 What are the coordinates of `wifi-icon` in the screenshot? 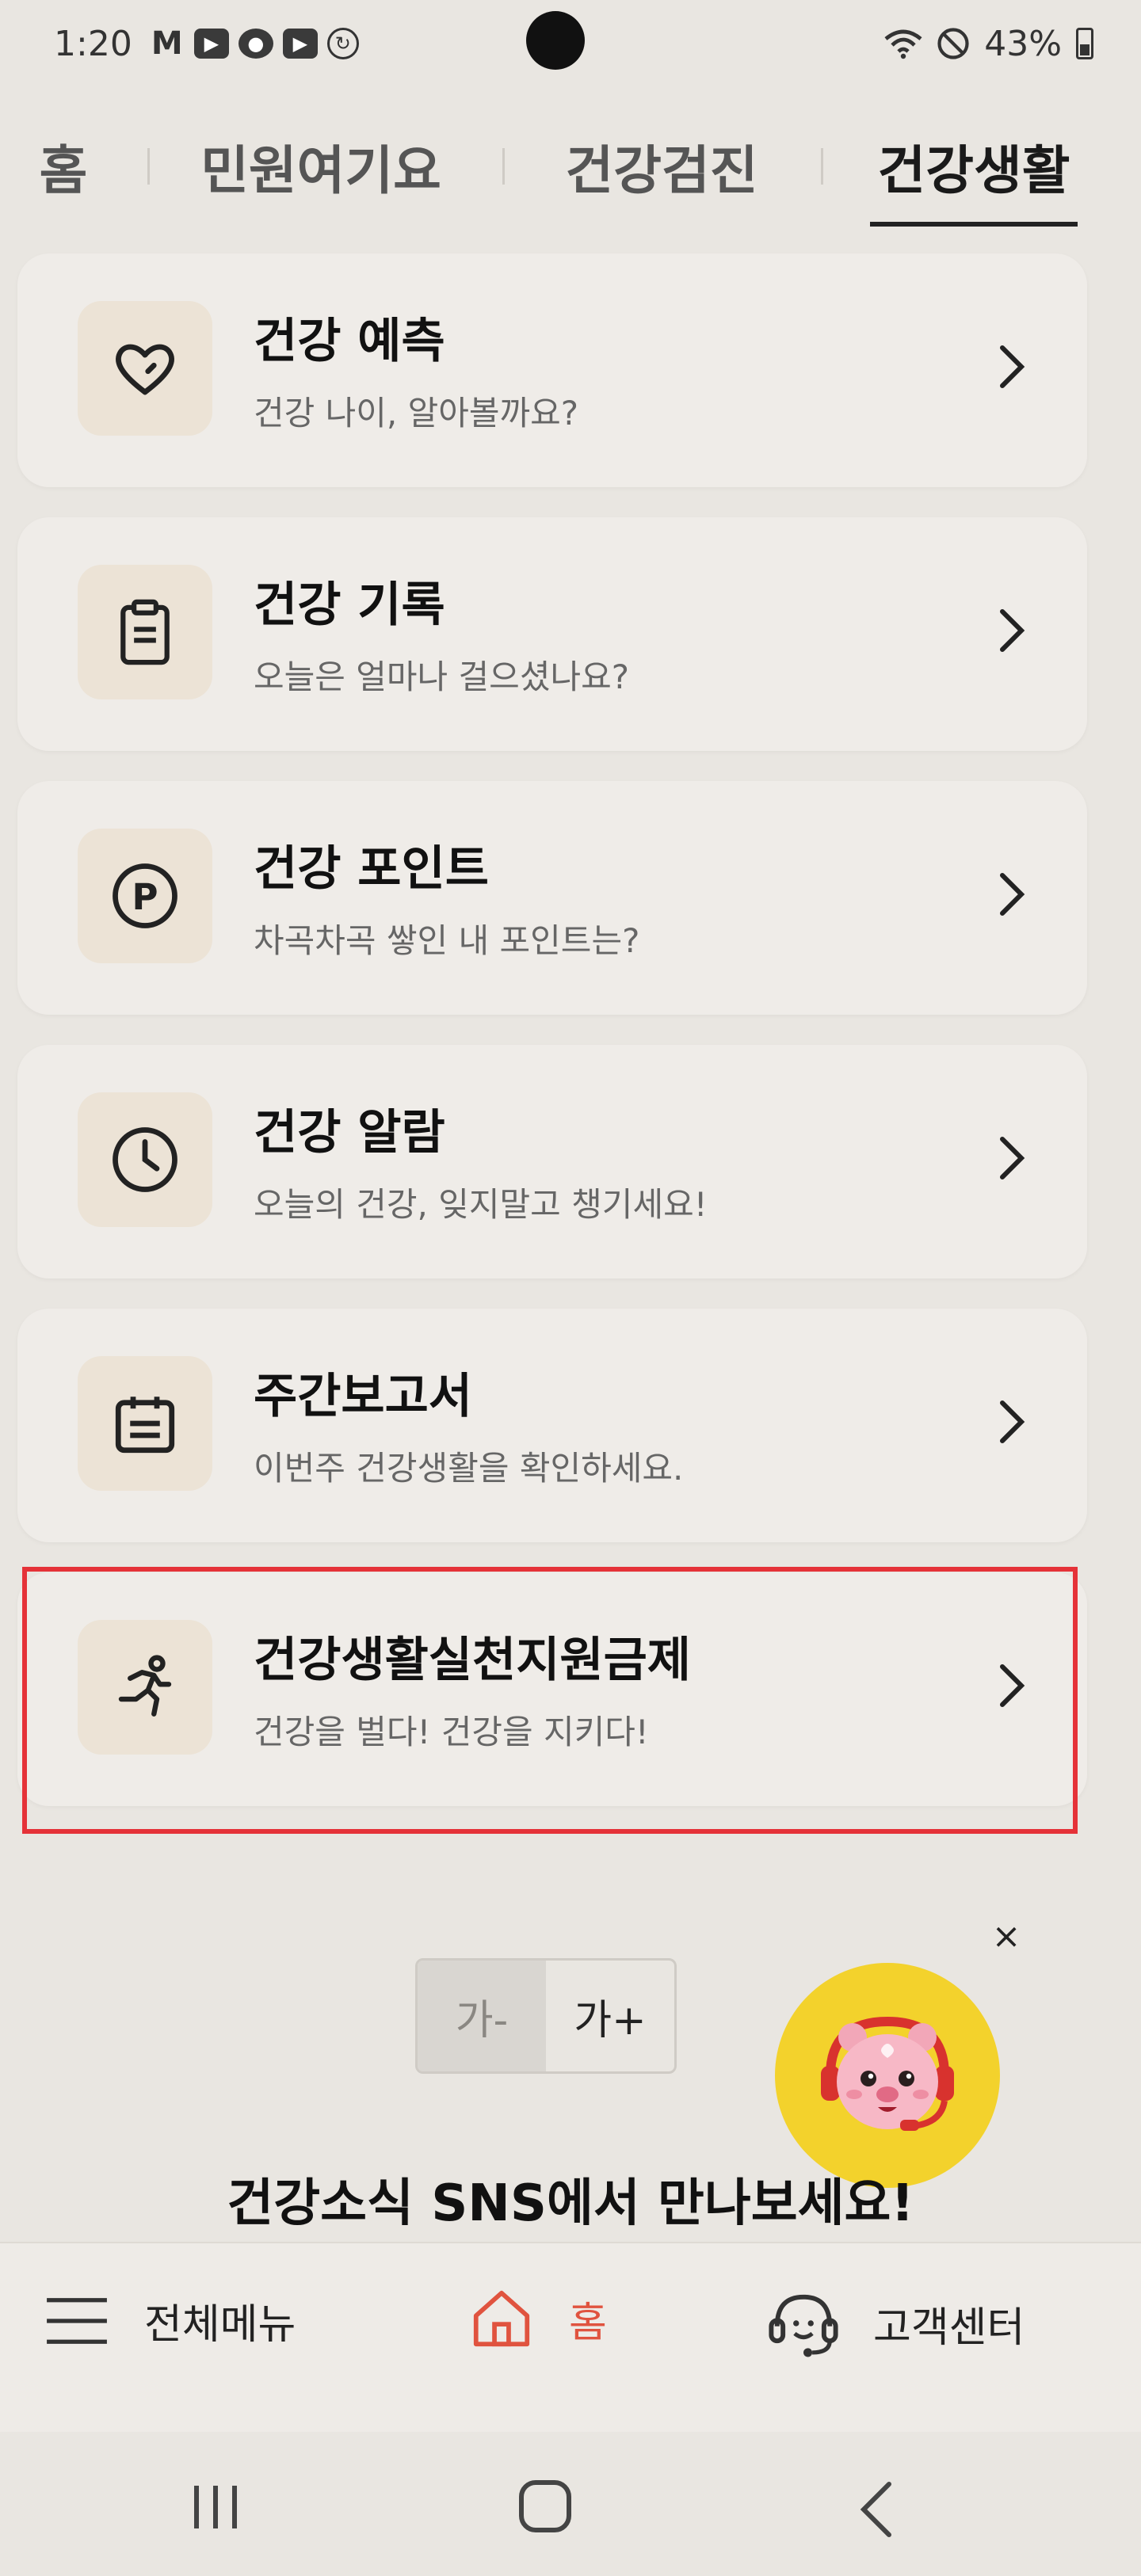 It's located at (903, 44).